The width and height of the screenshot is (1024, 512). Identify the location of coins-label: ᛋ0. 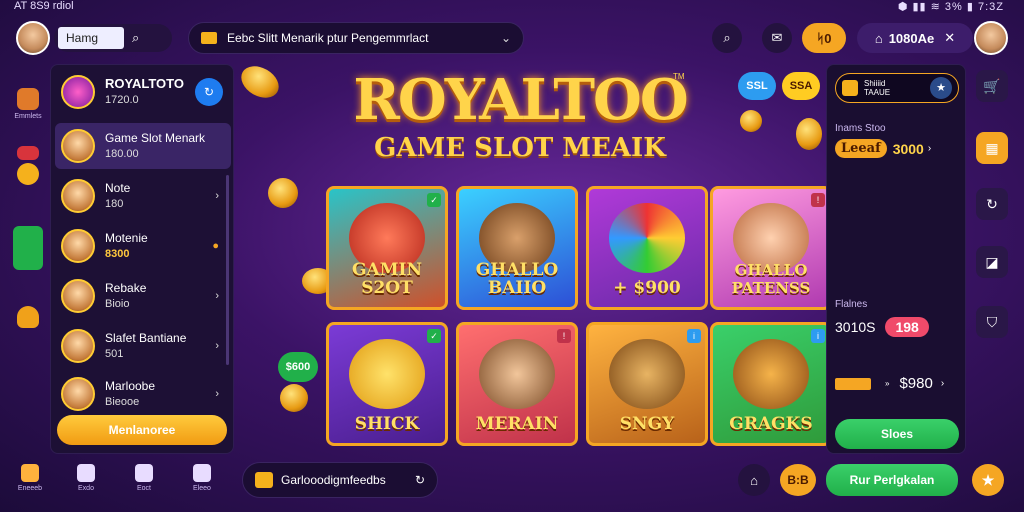
(824, 38).